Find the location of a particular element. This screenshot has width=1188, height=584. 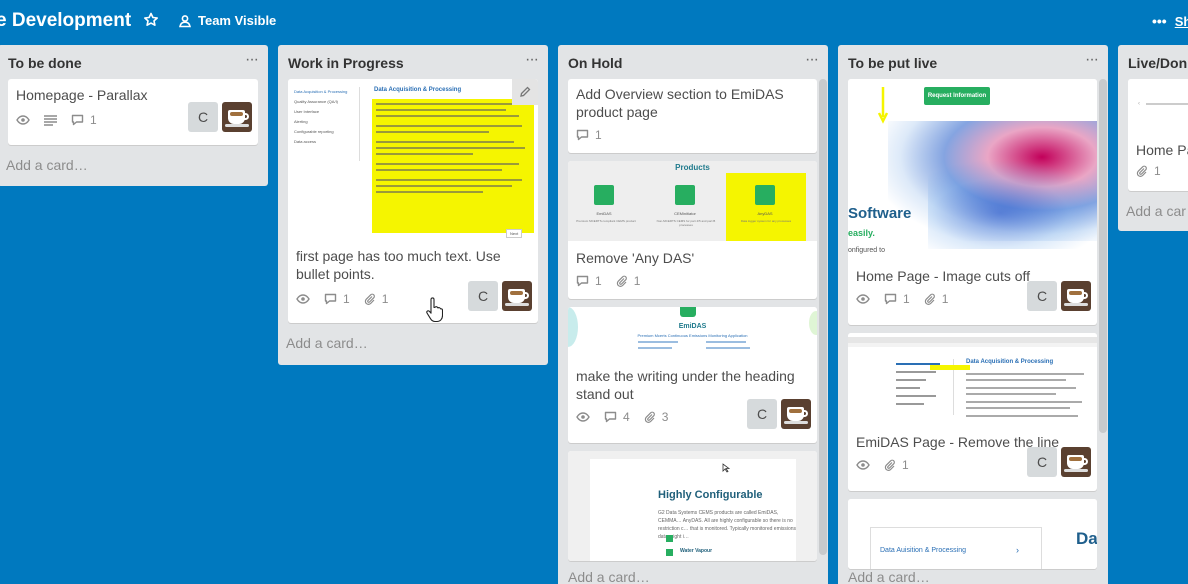

list-title: To be put live is located at coordinates (893, 63).